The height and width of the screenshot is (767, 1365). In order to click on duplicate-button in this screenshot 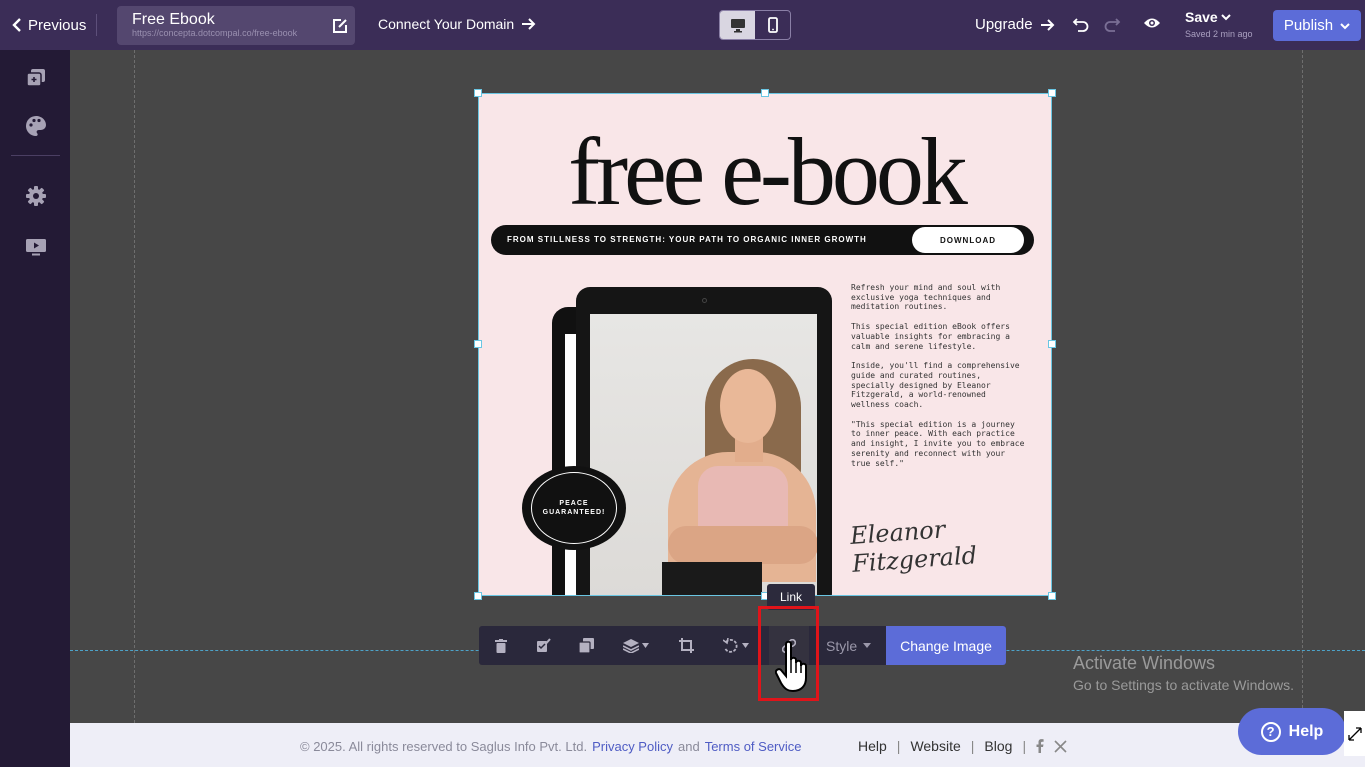, I will do `click(586, 645)`.